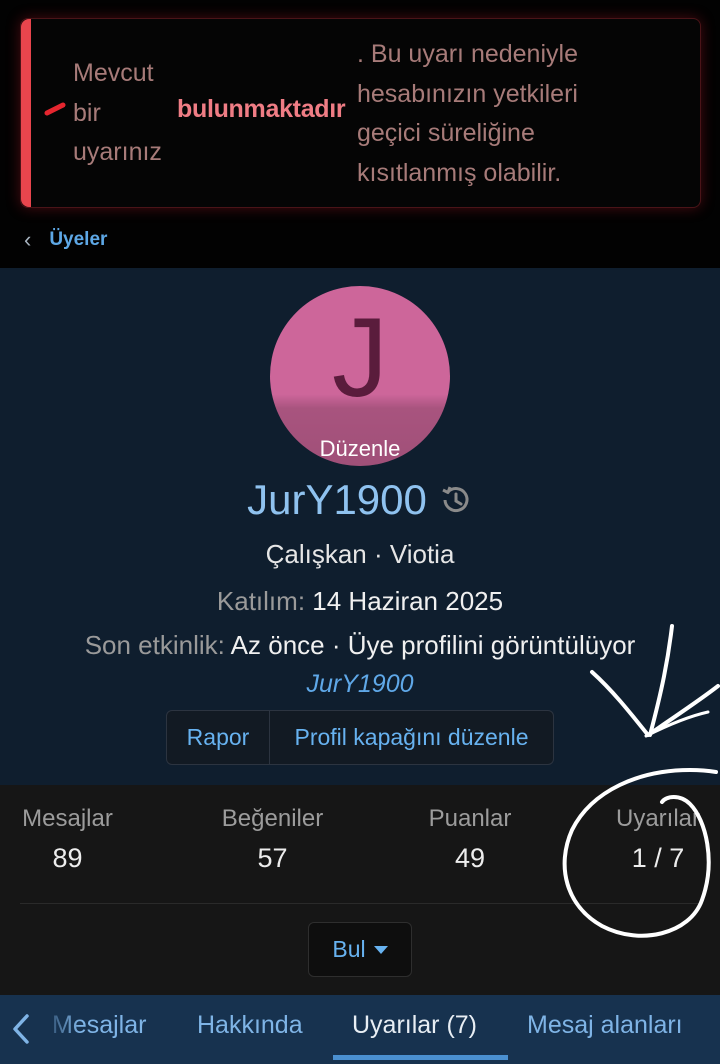 The height and width of the screenshot is (1064, 720). Describe the element at coordinates (360, 684) in the screenshot. I see `last-activity-link: JurY1900` at that location.